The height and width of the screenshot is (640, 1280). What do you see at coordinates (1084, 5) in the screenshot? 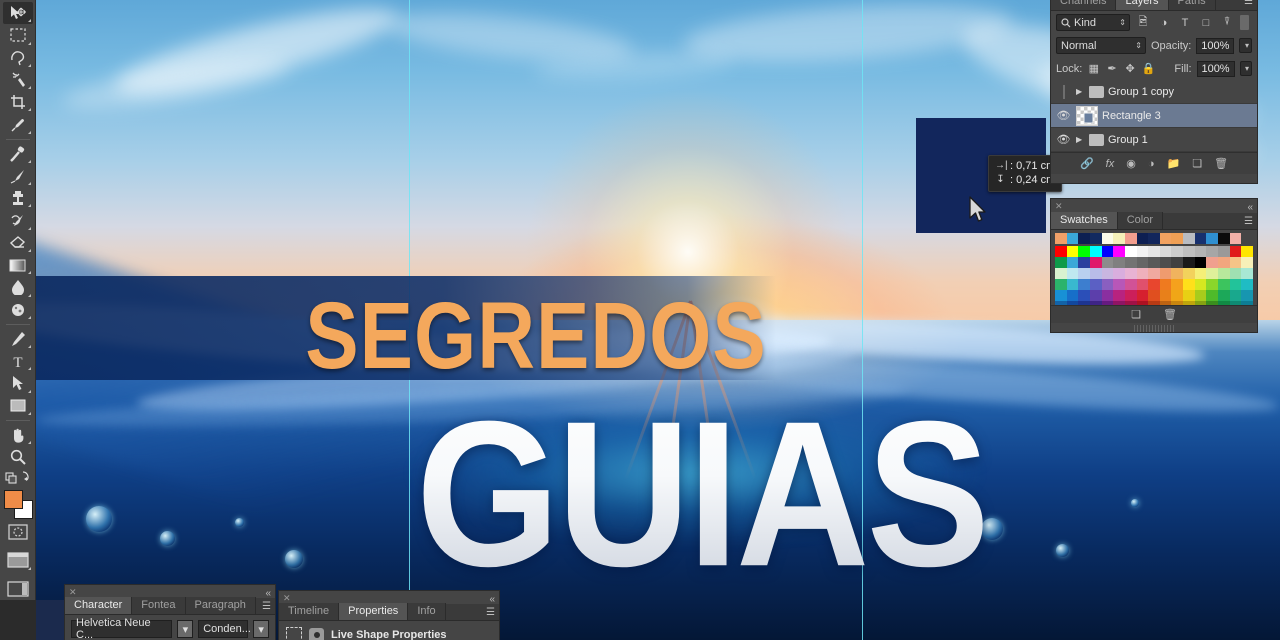
I see `tab-channels: Channels` at bounding box center [1084, 5].